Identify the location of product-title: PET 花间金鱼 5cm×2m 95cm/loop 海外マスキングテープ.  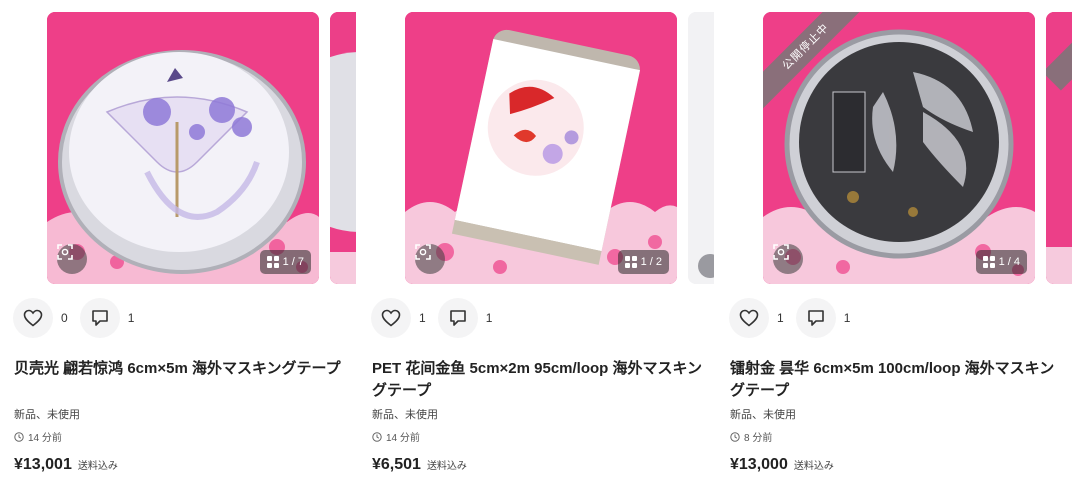
(540, 380).